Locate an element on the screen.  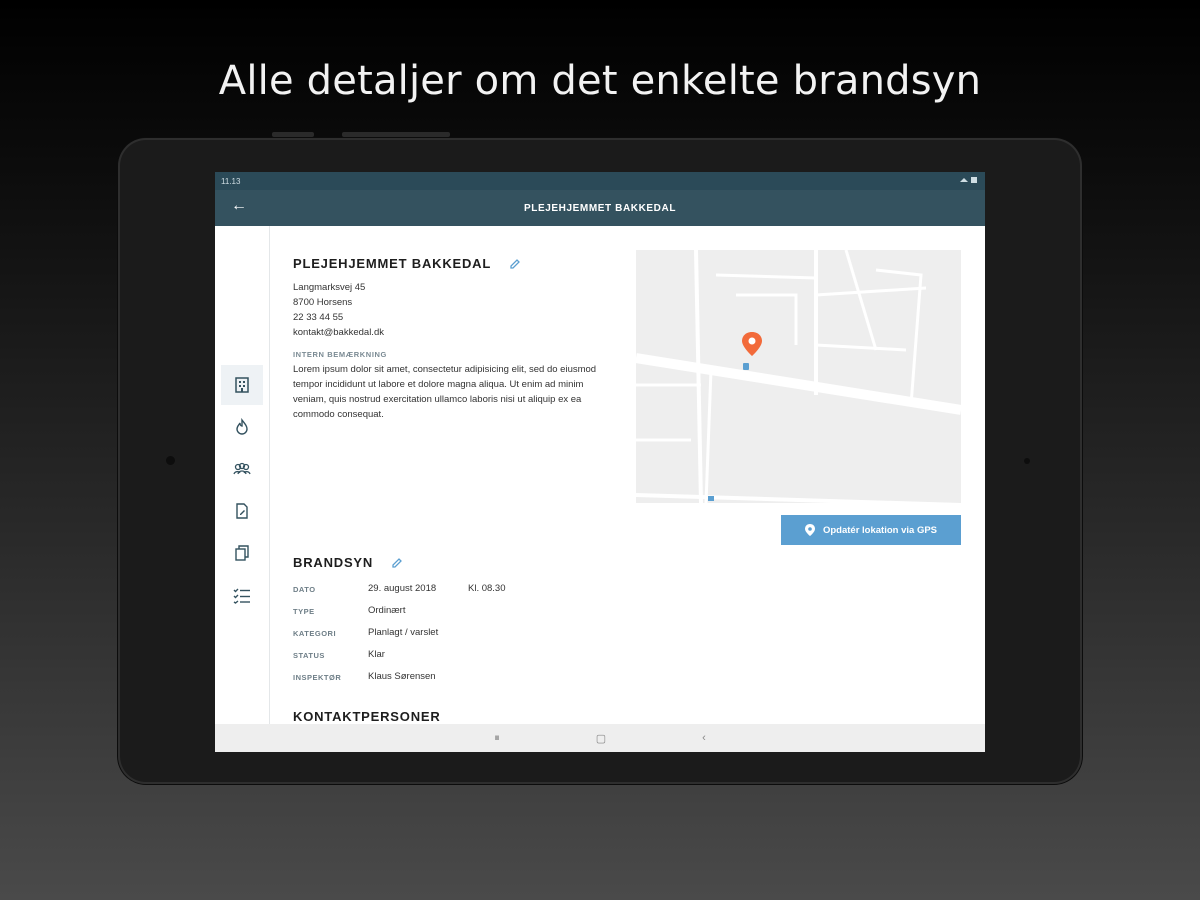
type-label: TYPE is located at coordinates (304, 611).